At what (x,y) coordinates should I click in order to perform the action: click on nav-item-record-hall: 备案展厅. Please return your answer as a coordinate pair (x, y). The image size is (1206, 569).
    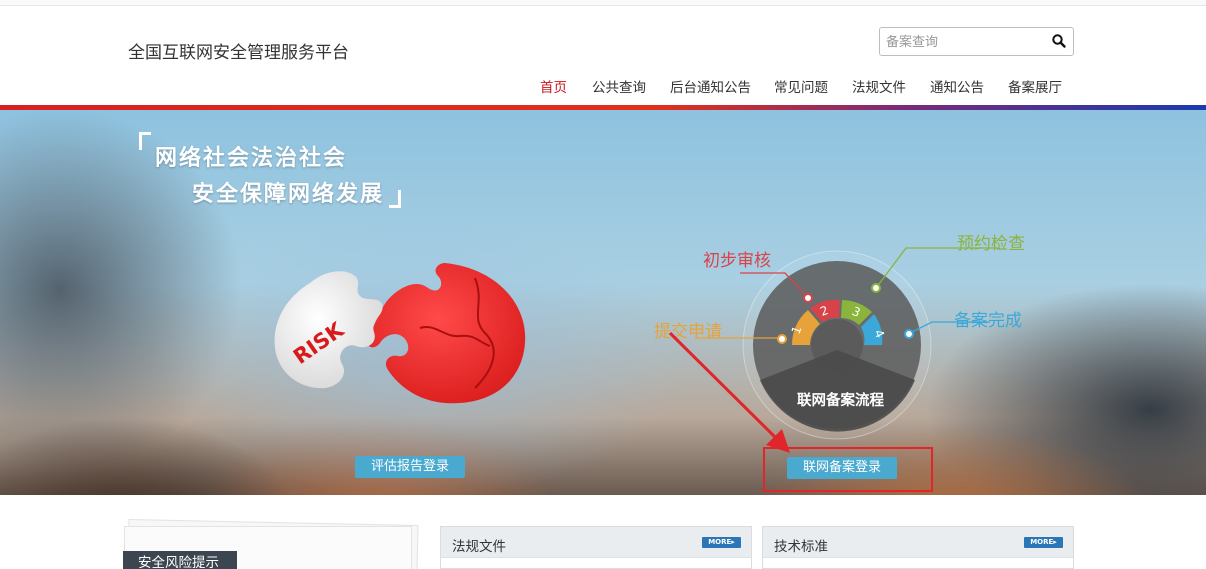
    Looking at the image, I should click on (1035, 86).